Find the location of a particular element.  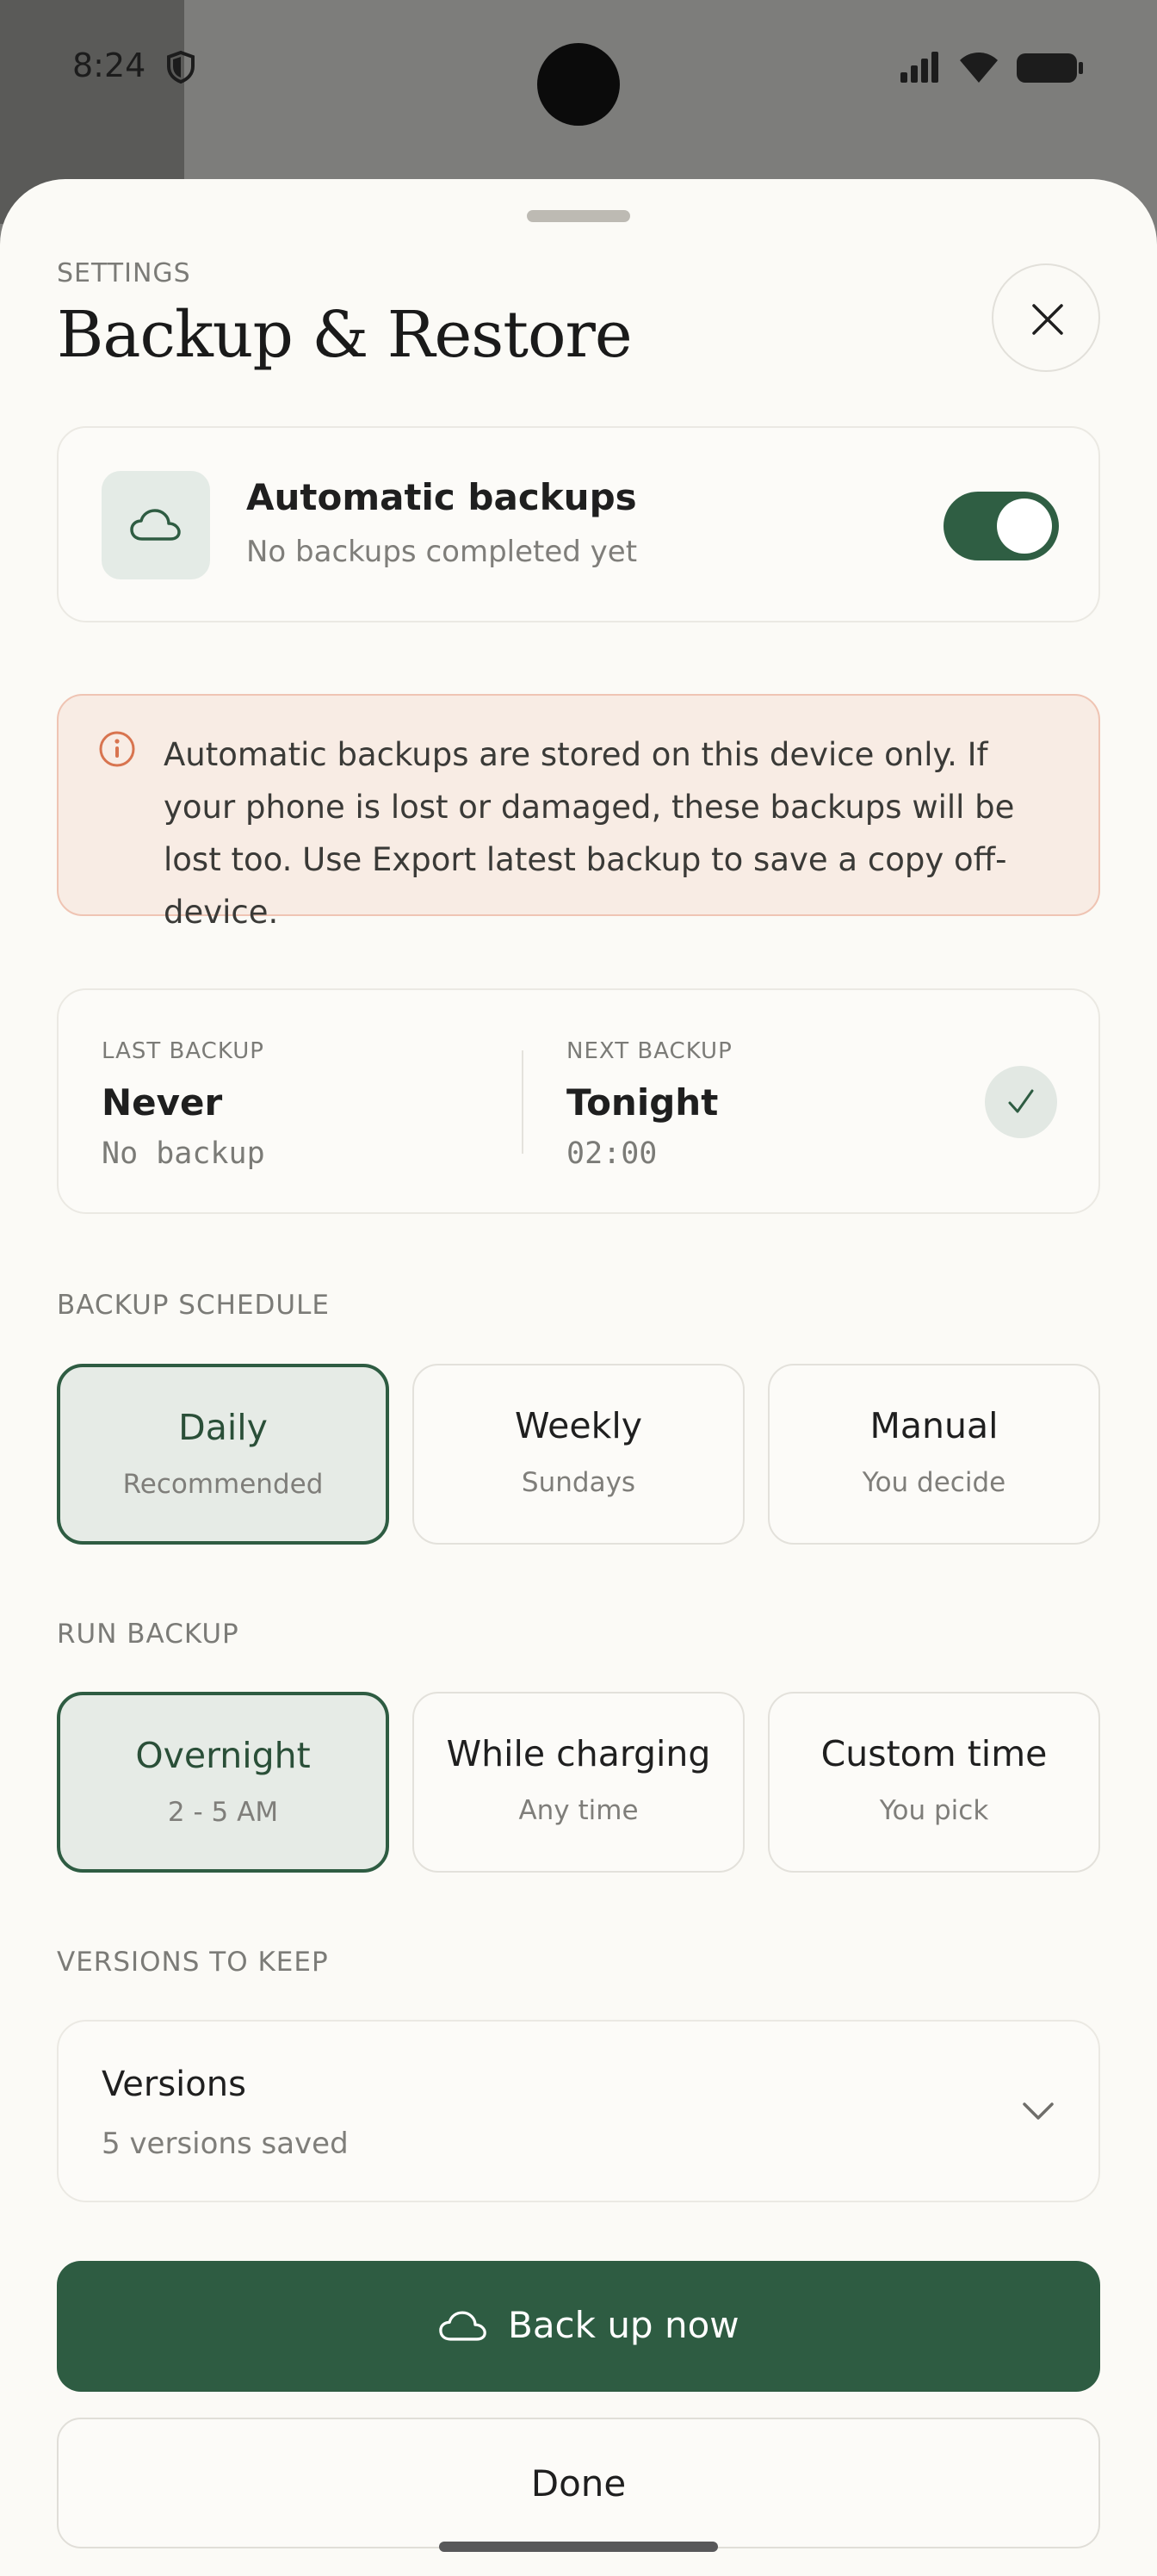

close-button is located at coordinates (1046, 317).